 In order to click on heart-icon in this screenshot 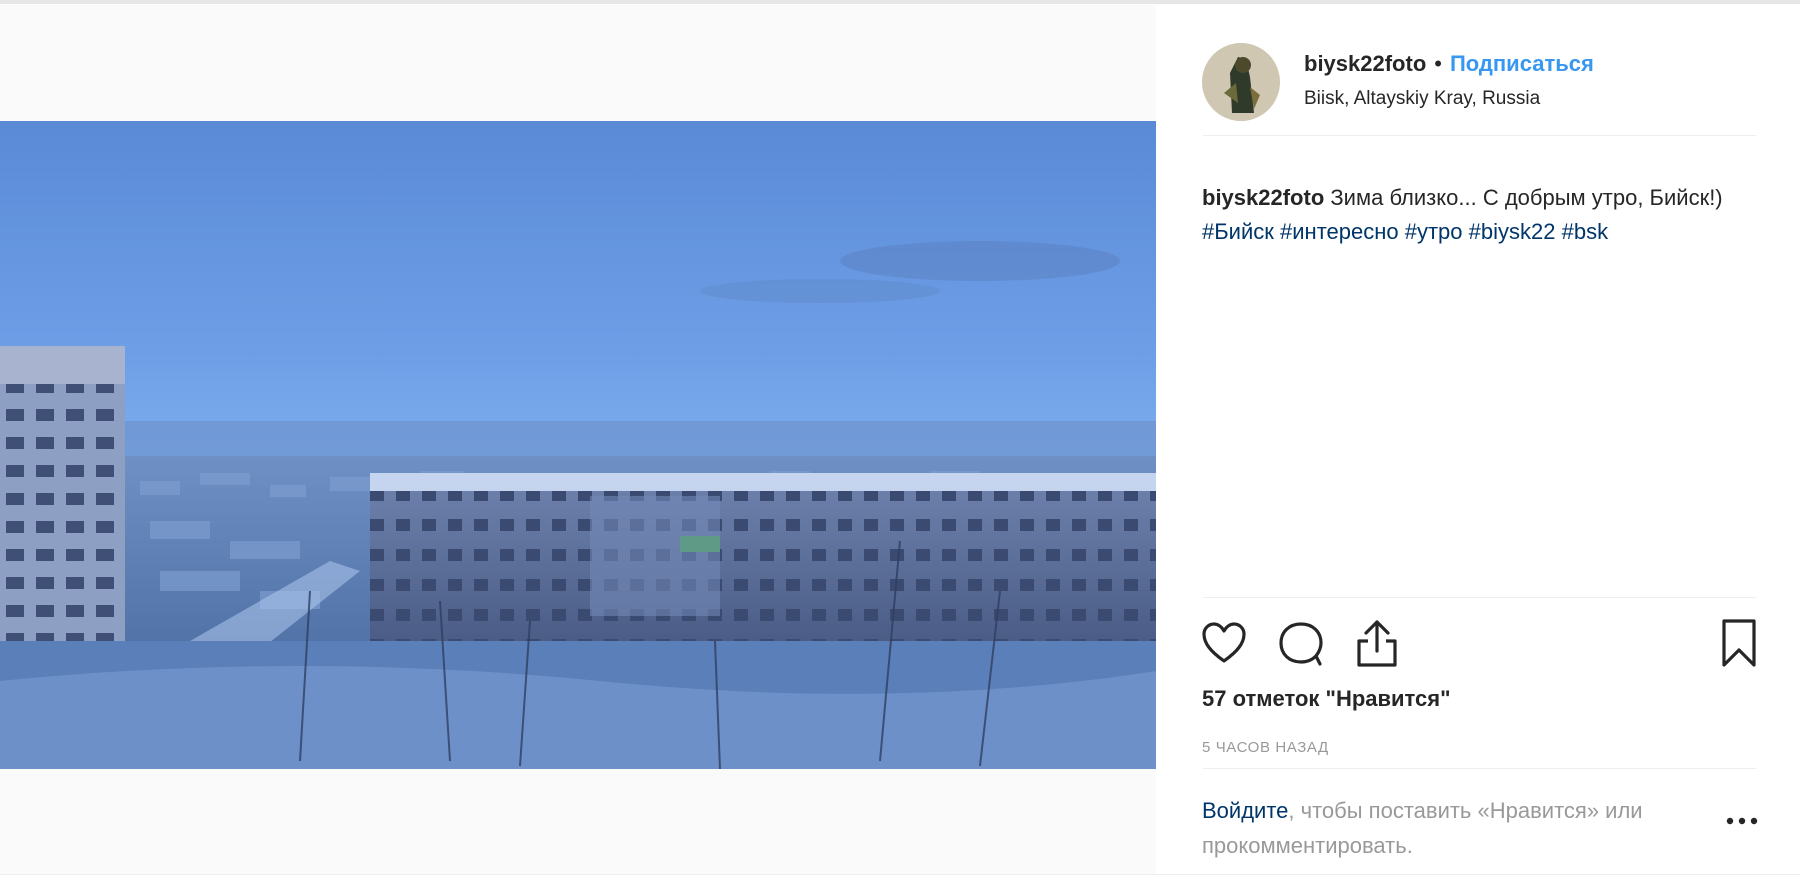, I will do `click(1224, 643)`.